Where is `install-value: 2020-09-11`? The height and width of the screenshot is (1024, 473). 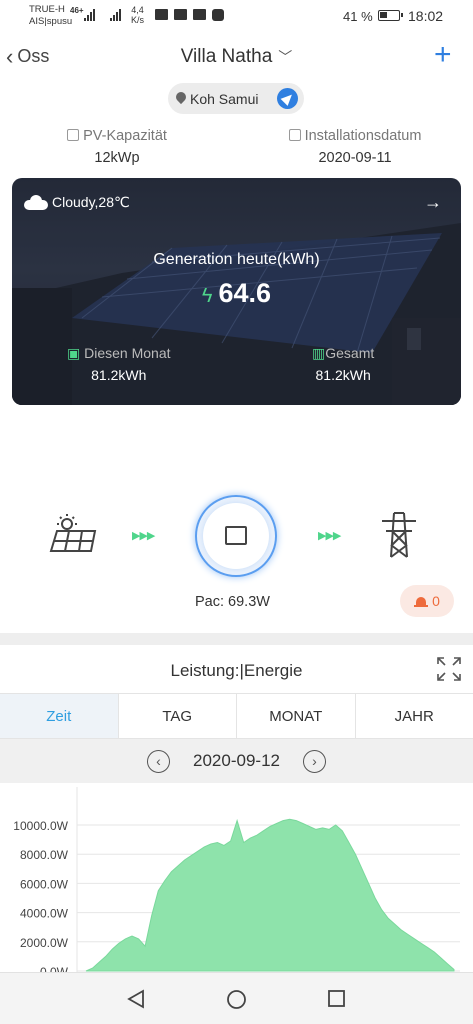 install-value: 2020-09-11 is located at coordinates (355, 158).